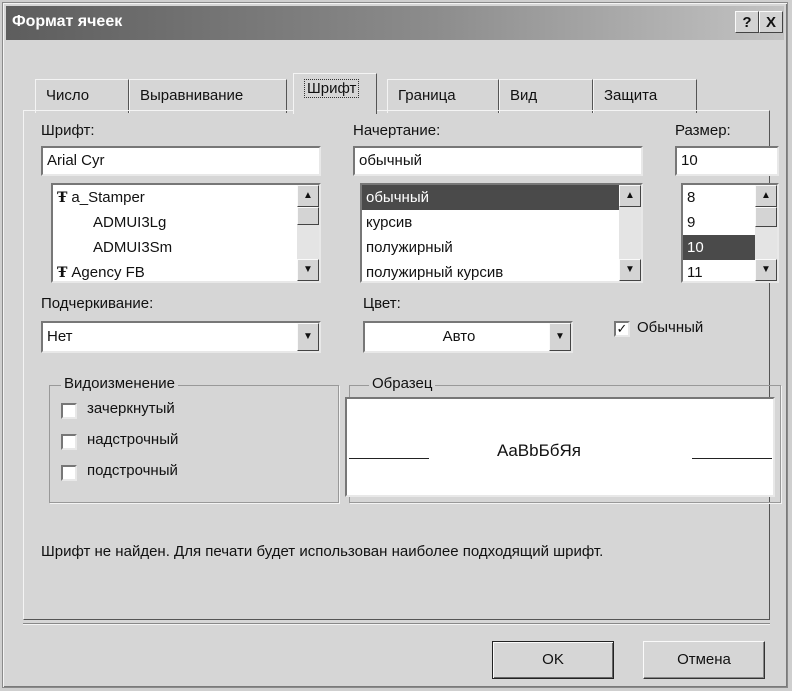 The image size is (792, 691). What do you see at coordinates (131, 408) in the screenshot?
I see `strikethrough-label: зачеркнутый` at bounding box center [131, 408].